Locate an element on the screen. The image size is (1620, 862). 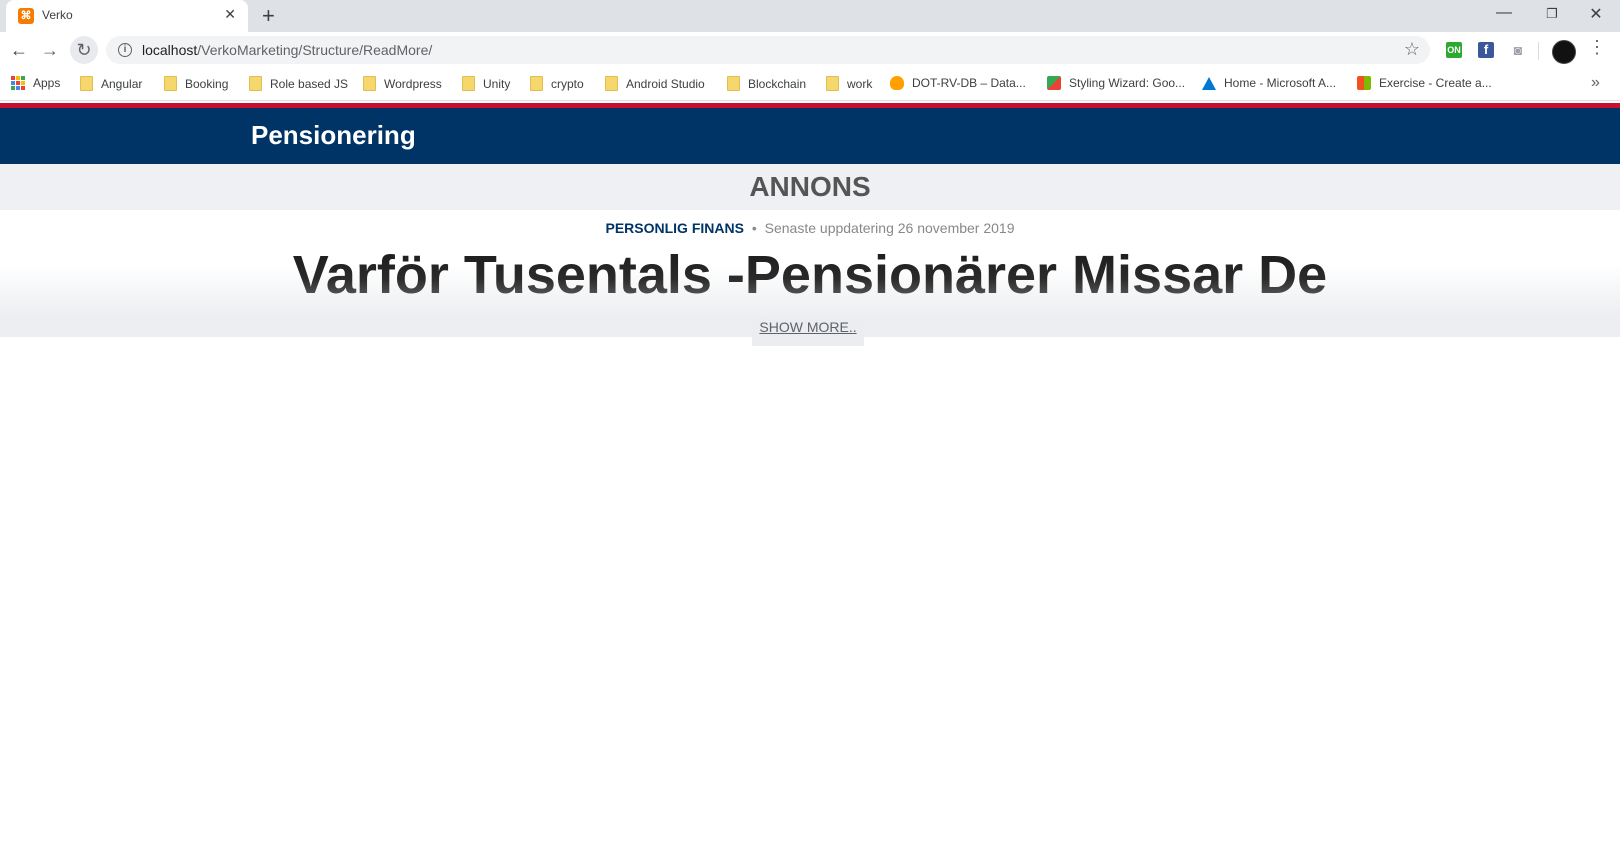
bookmark-label: Angular is located at coordinates (122, 83).